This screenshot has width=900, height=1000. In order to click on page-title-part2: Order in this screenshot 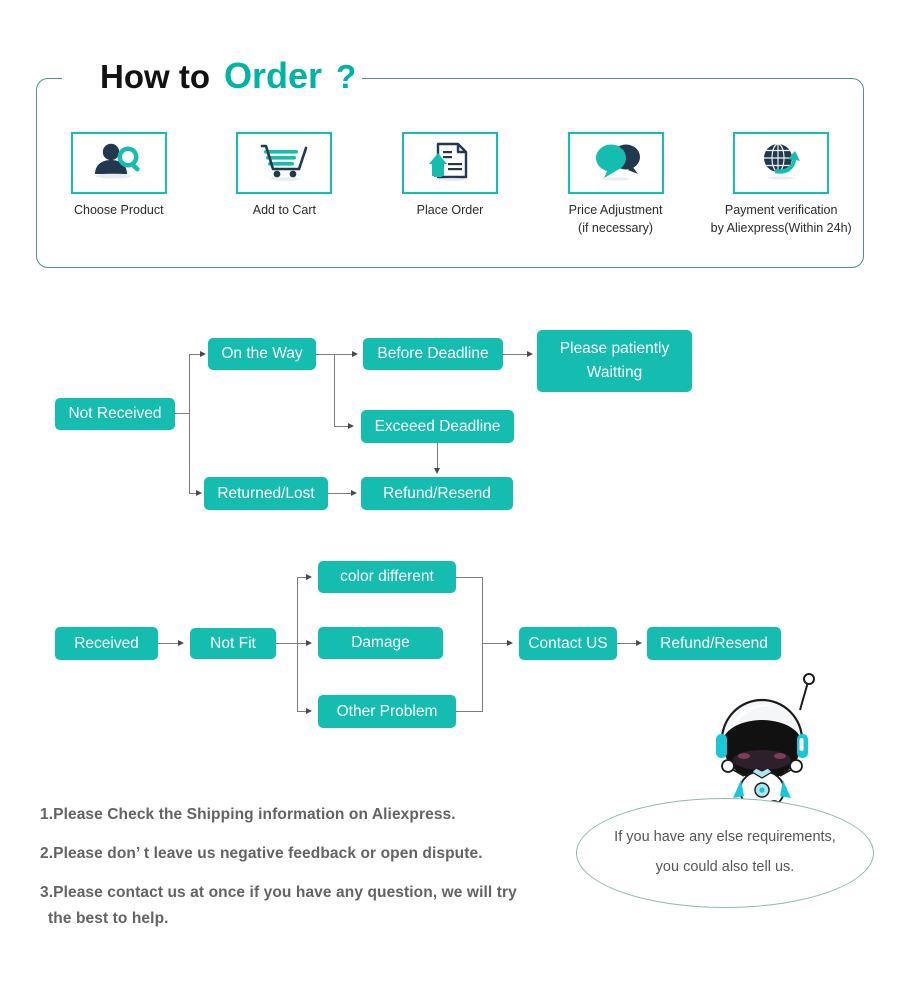, I will do `click(273, 75)`.